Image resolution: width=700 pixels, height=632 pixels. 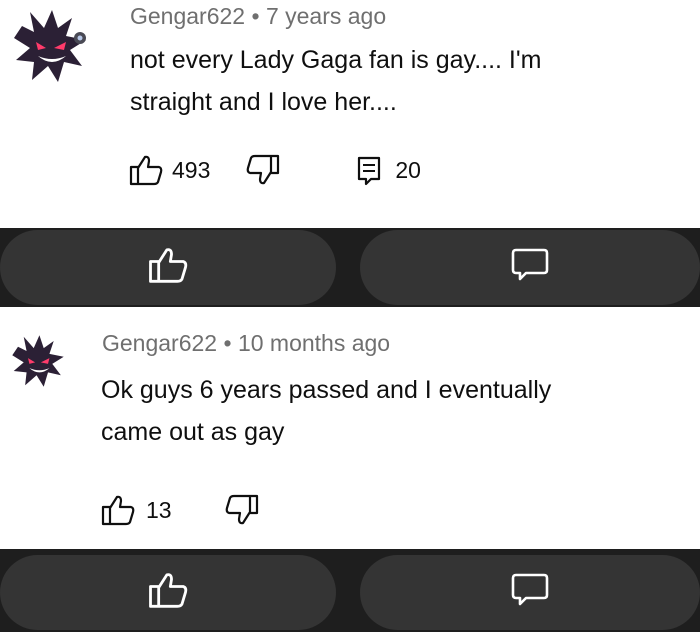 What do you see at coordinates (336, 60) in the screenshot?
I see `comment-text-line: not every Lady Gaga fan is gay.... I'm` at bounding box center [336, 60].